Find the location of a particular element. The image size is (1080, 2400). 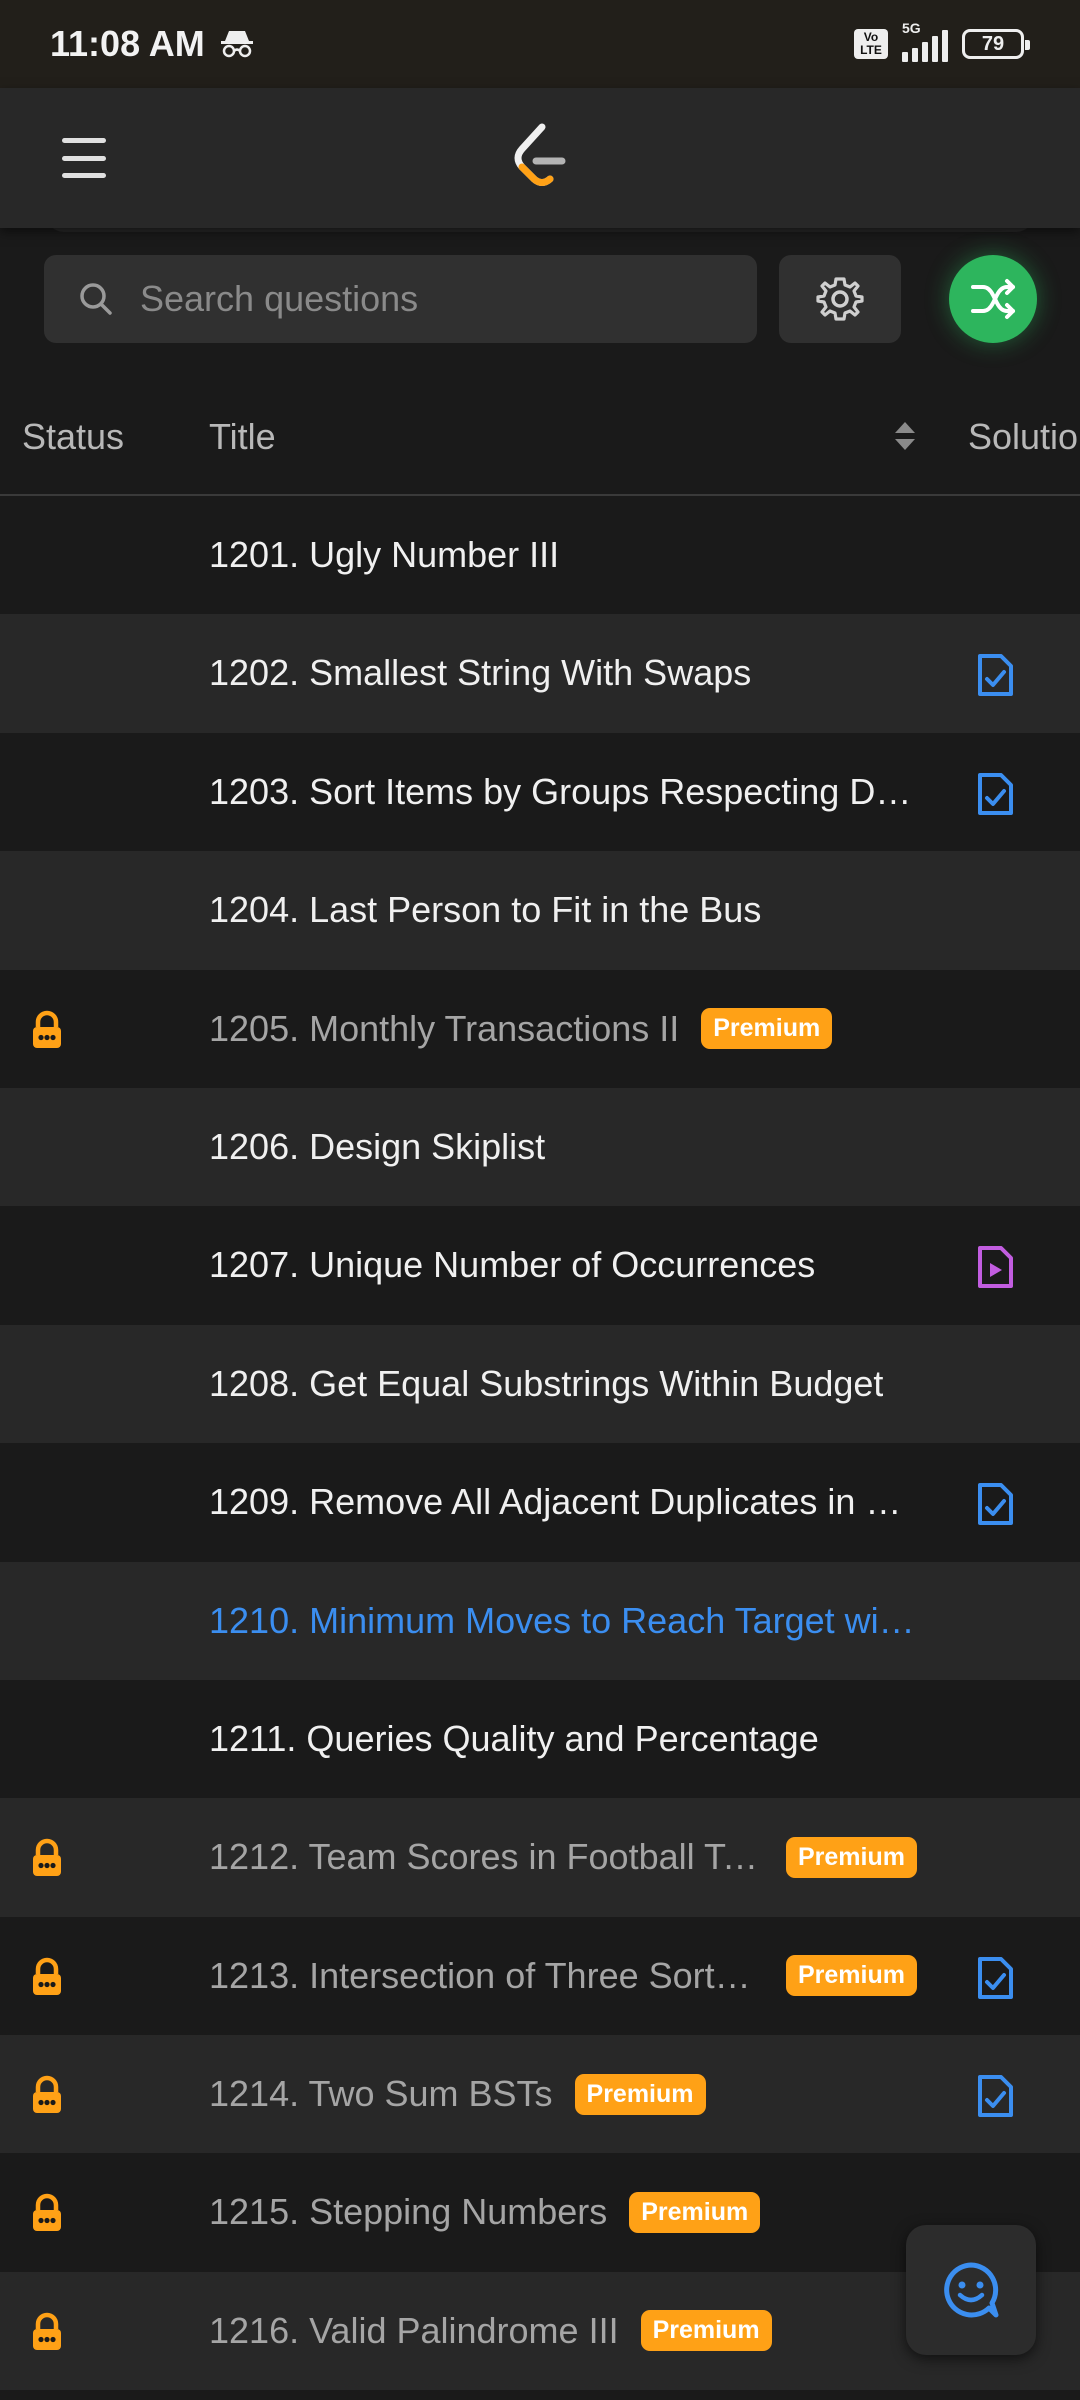

question-title: 1212. Team Scores in Football Tournament is located at coordinates (486, 1857).